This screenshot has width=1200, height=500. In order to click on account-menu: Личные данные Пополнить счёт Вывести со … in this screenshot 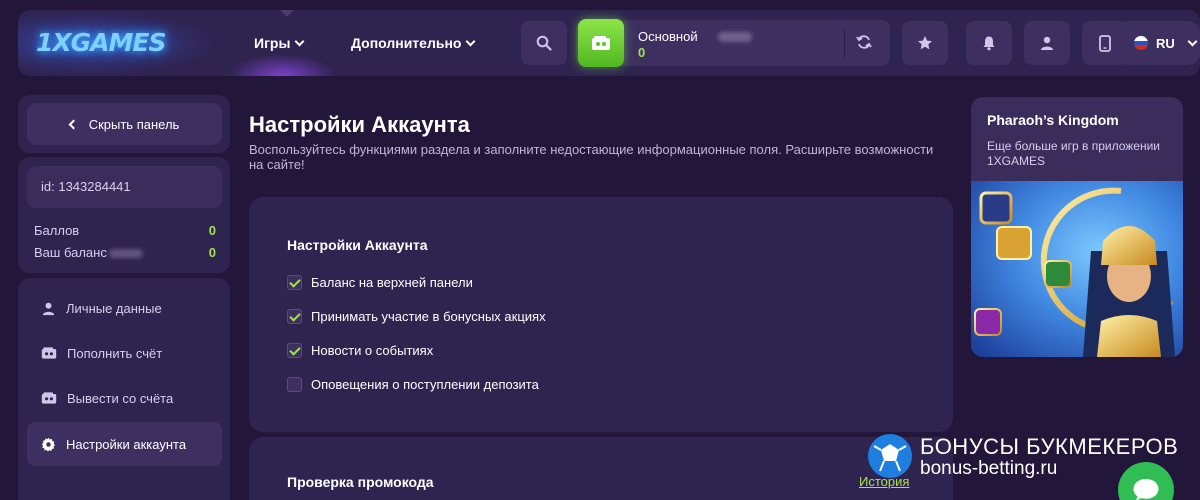, I will do `click(124, 389)`.